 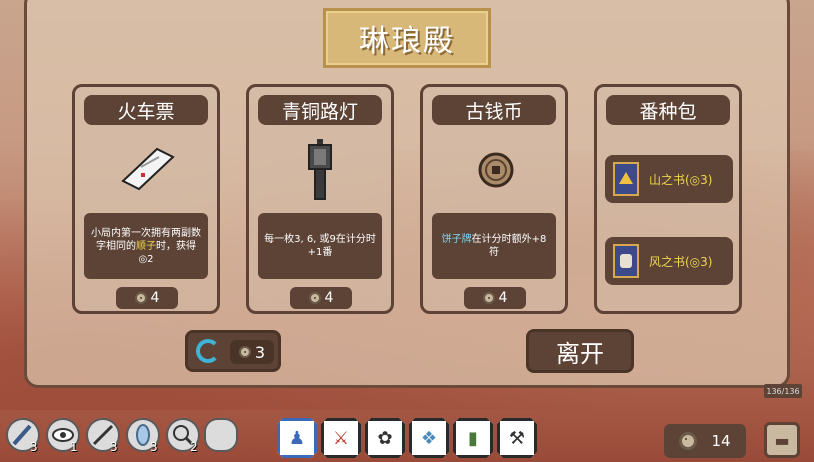 I want to click on card-description: 饼子牌在计分时额外+8符, so click(x=494, y=246).